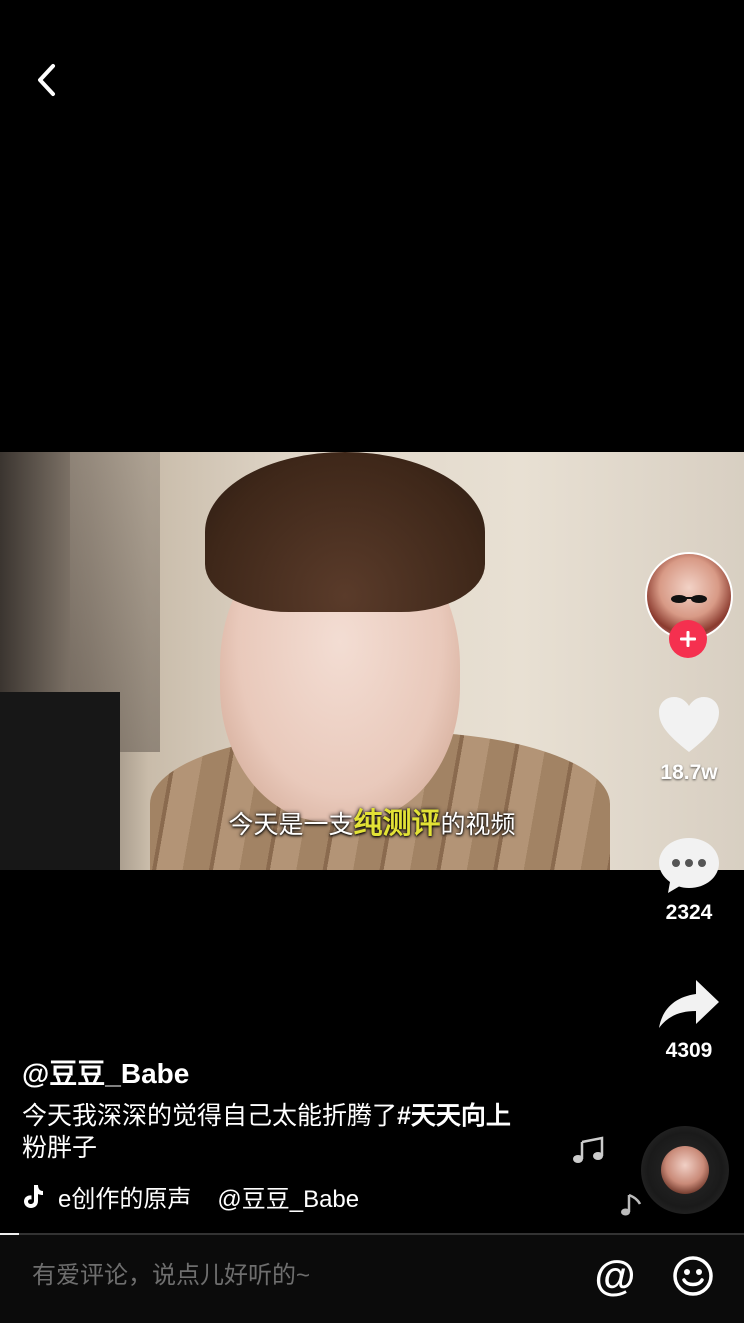 Image resolution: width=744 pixels, height=1323 pixels. I want to click on video-subtitle: 今天是一支纯测评的视频, so click(372, 821).